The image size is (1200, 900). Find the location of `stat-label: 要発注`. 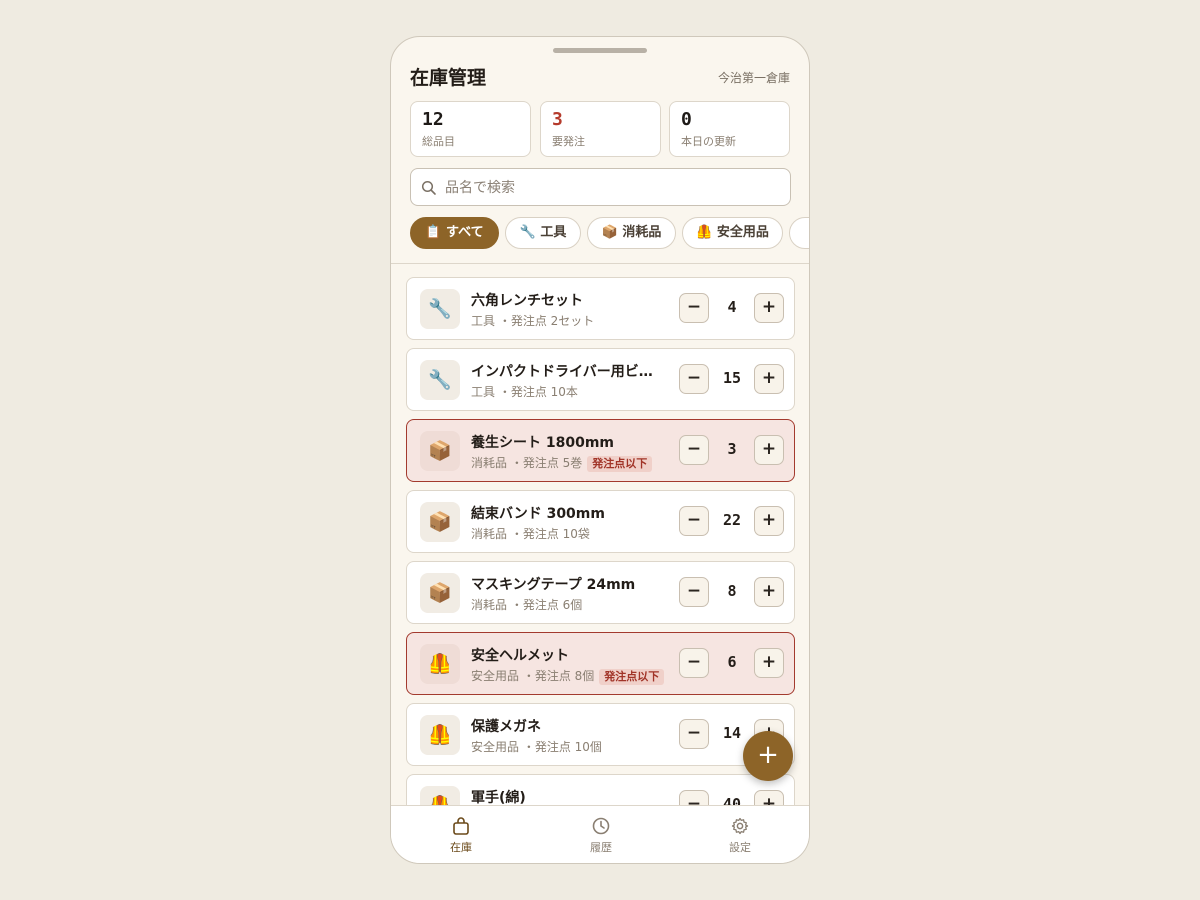

stat-label: 要発注 is located at coordinates (568, 141).